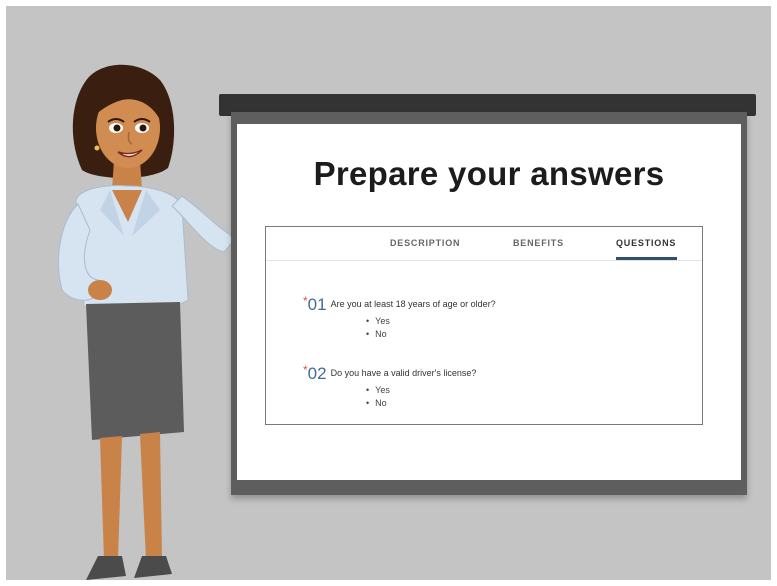 This screenshot has height=586, width=777. I want to click on question-text: Do you have a valid driver's license?, so click(403, 373).